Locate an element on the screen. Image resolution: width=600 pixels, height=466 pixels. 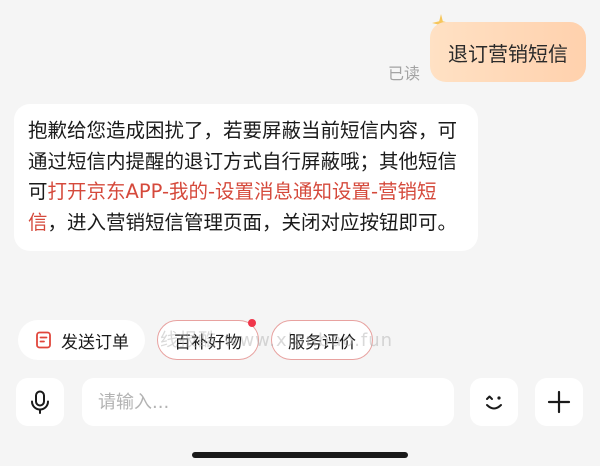
service-rating-chip: 服务评价 is located at coordinates (322, 340).